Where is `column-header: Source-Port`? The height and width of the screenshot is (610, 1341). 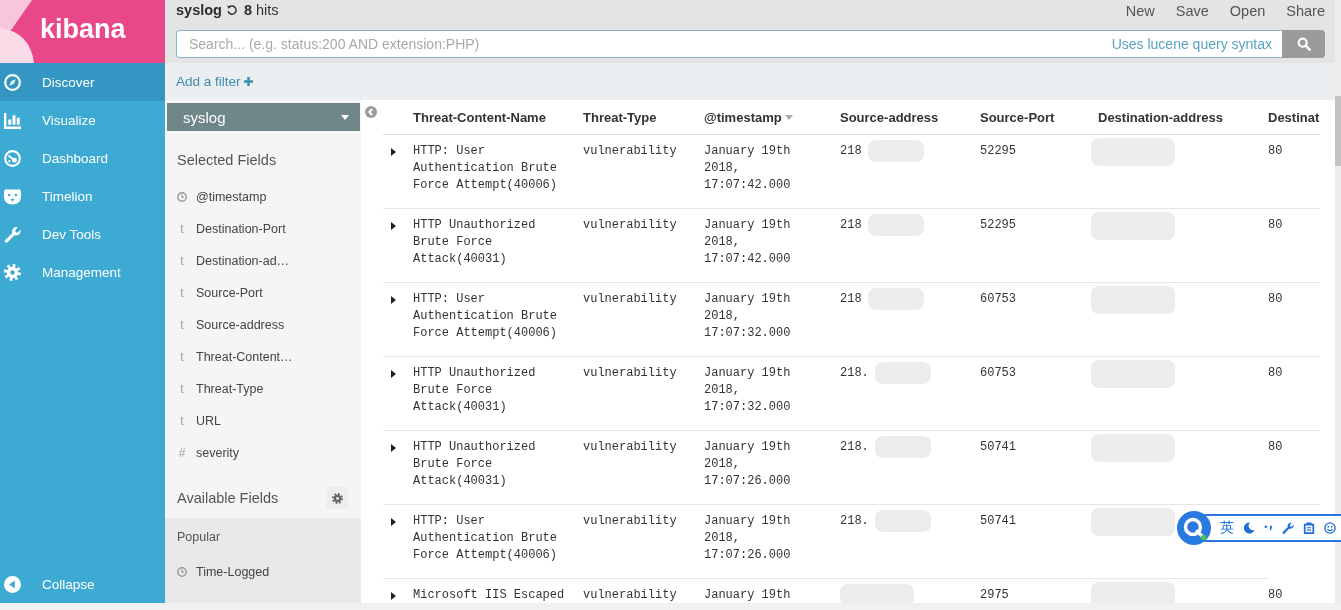 column-header: Source-Port is located at coordinates (1017, 117).